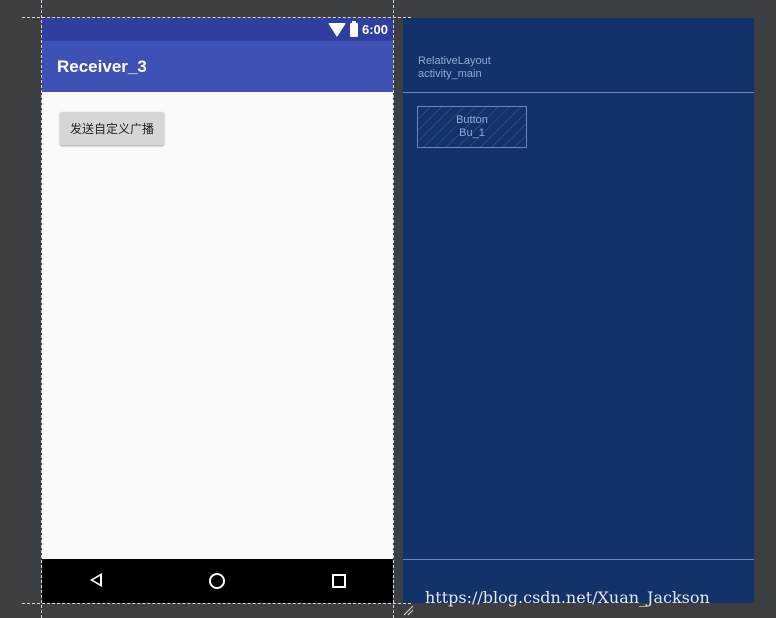  Describe the element at coordinates (102, 66) in the screenshot. I see `app-title: Receiver_3` at that location.